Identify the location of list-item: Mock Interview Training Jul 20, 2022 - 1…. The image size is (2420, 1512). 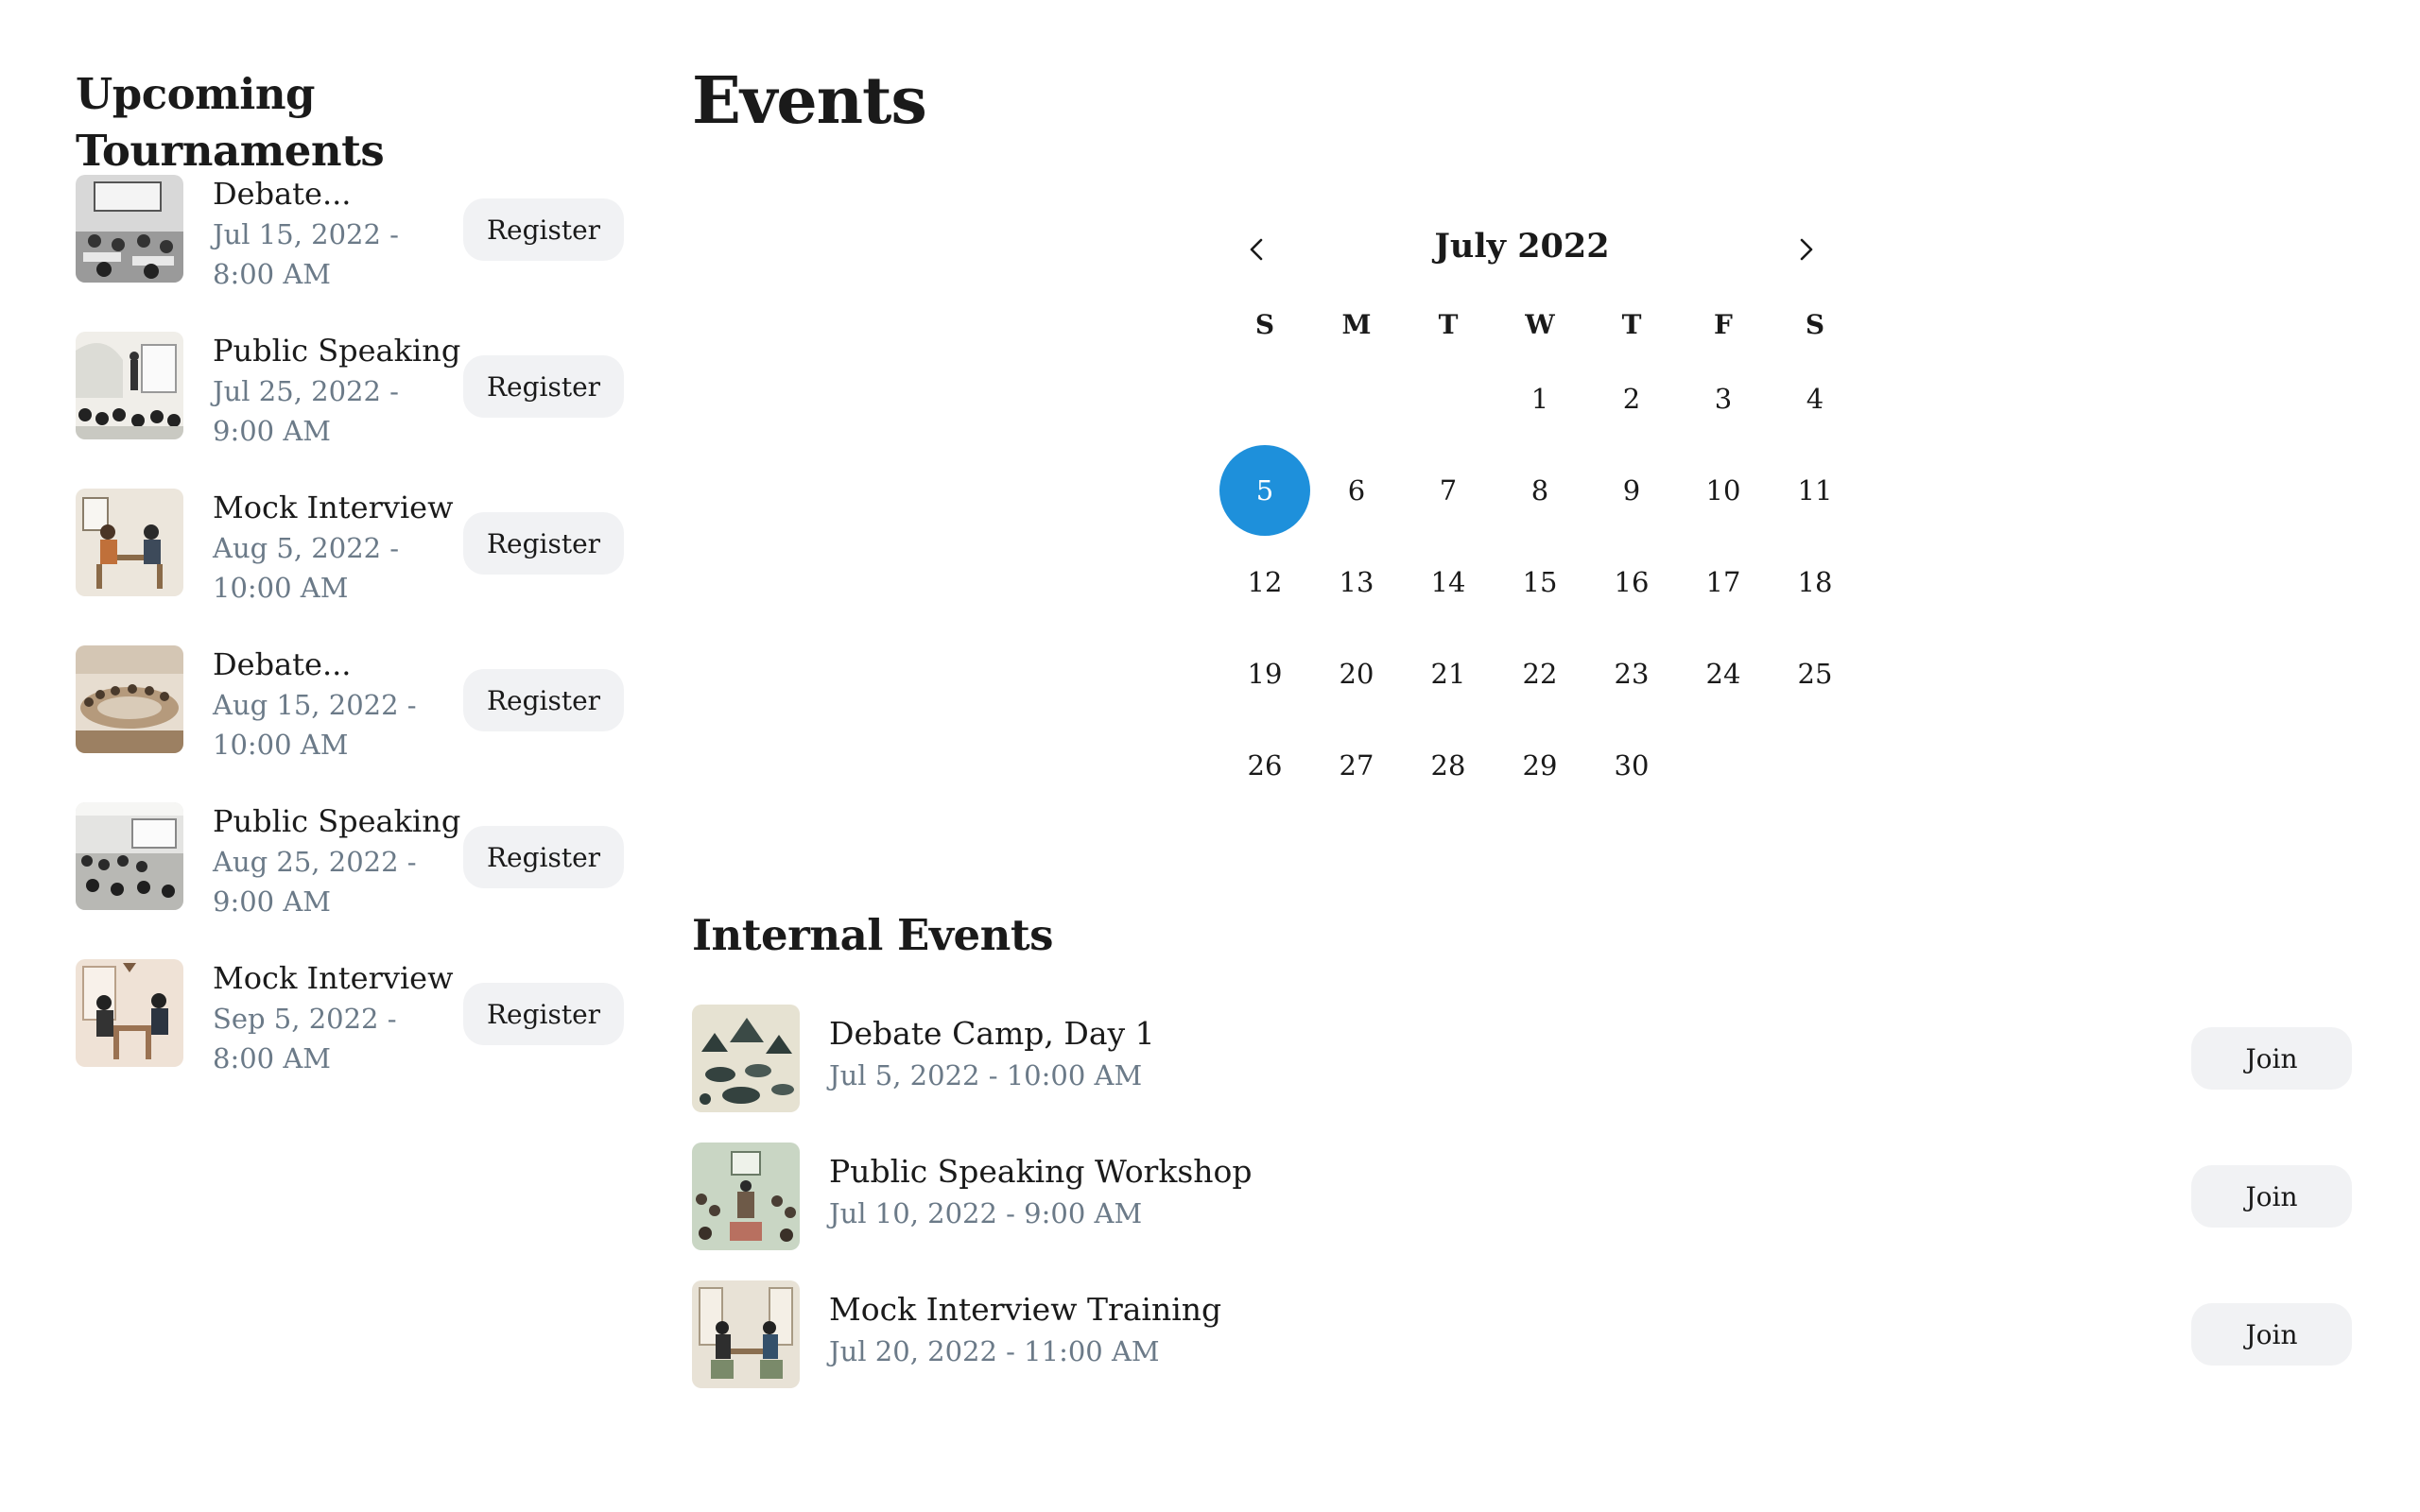
(1524, 1337).